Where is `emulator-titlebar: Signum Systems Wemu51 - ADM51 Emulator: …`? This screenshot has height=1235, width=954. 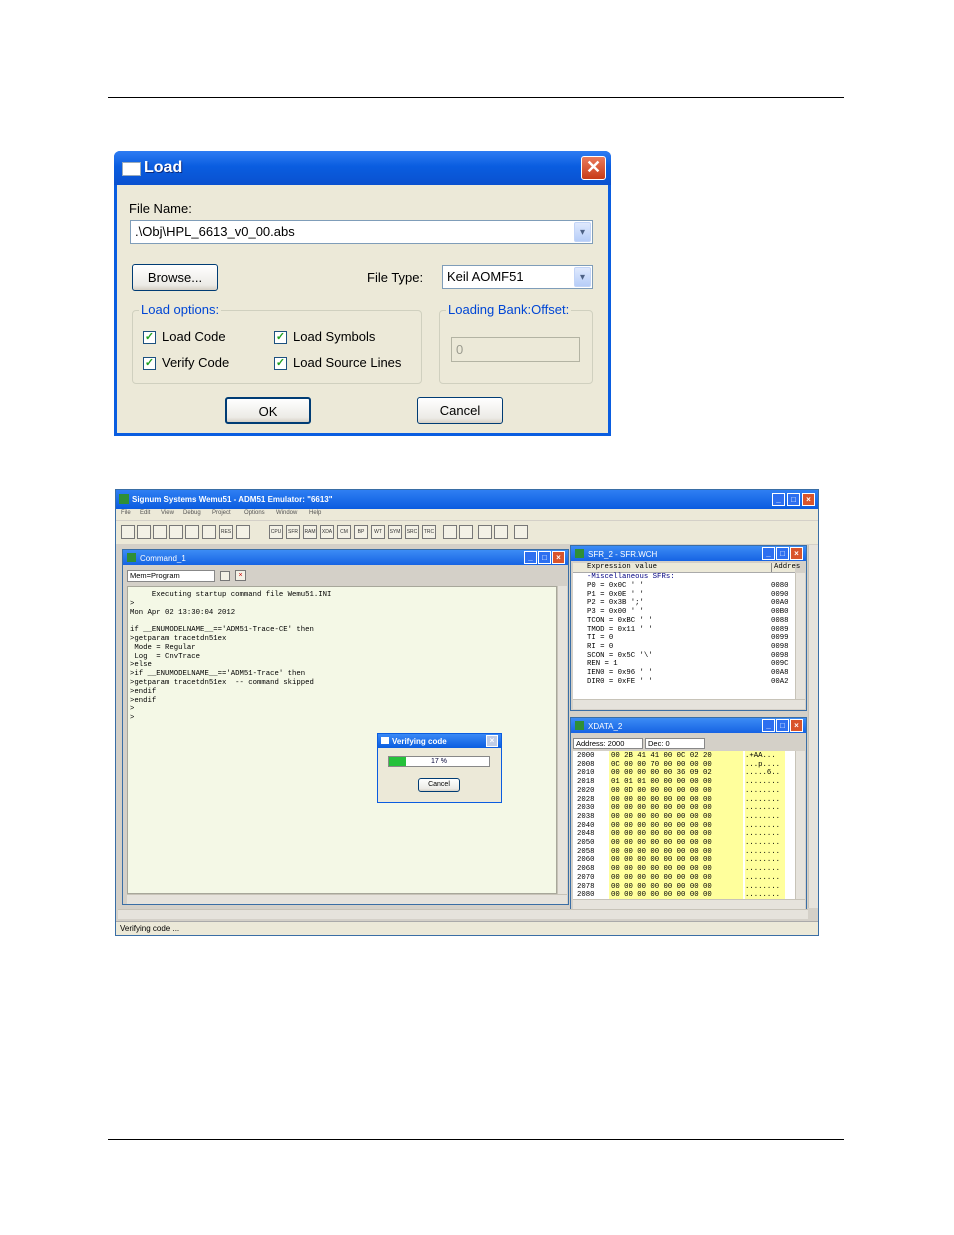
emulator-titlebar: Signum Systems Wemu51 - ADM51 Emulator: … is located at coordinates (467, 499).